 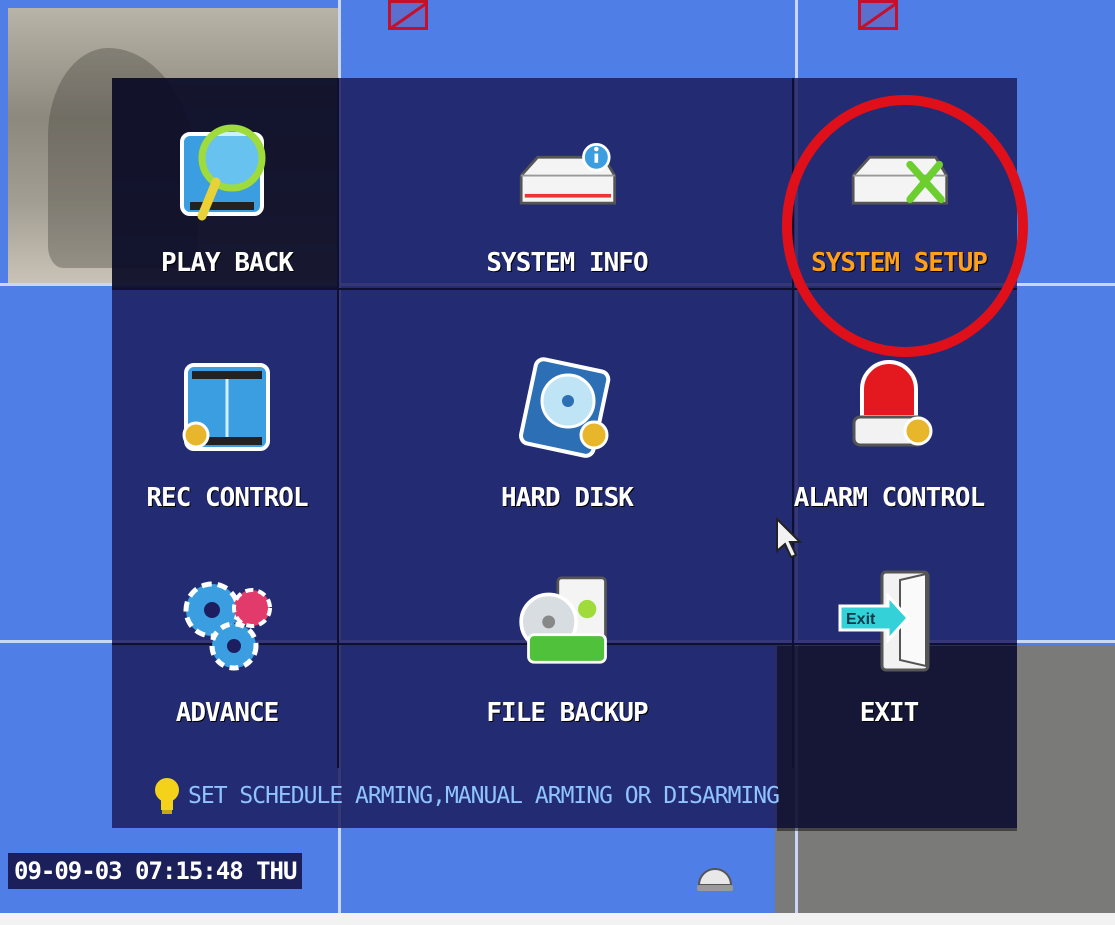 I want to click on file-backup-disc-icon, so click(x=567, y=621).